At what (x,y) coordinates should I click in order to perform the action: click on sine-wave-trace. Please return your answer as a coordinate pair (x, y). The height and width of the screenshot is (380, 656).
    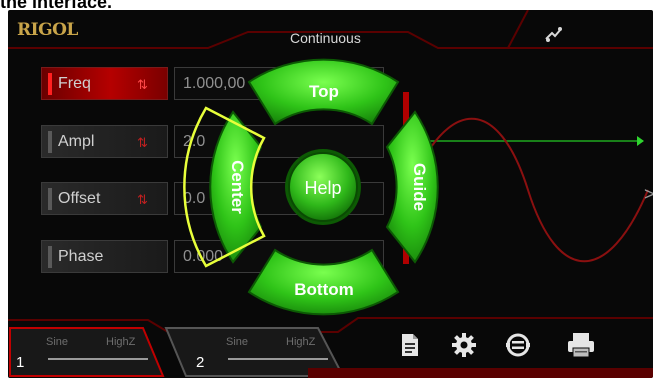
    Looking at the image, I should click on (528, 190).